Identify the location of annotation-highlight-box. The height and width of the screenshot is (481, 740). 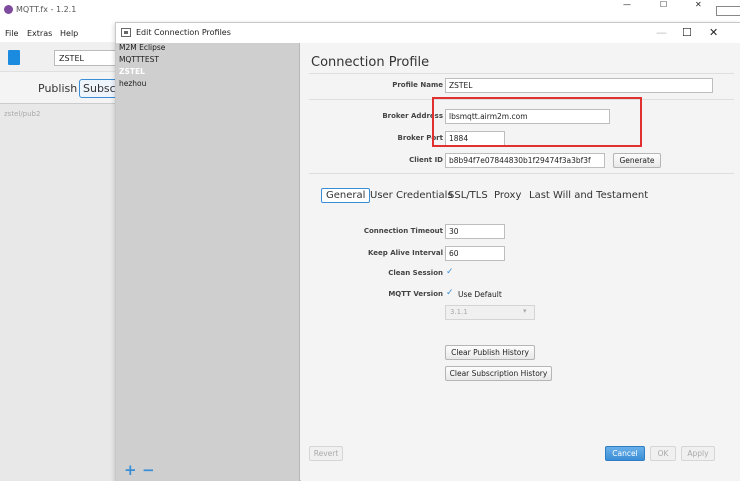
(537, 122).